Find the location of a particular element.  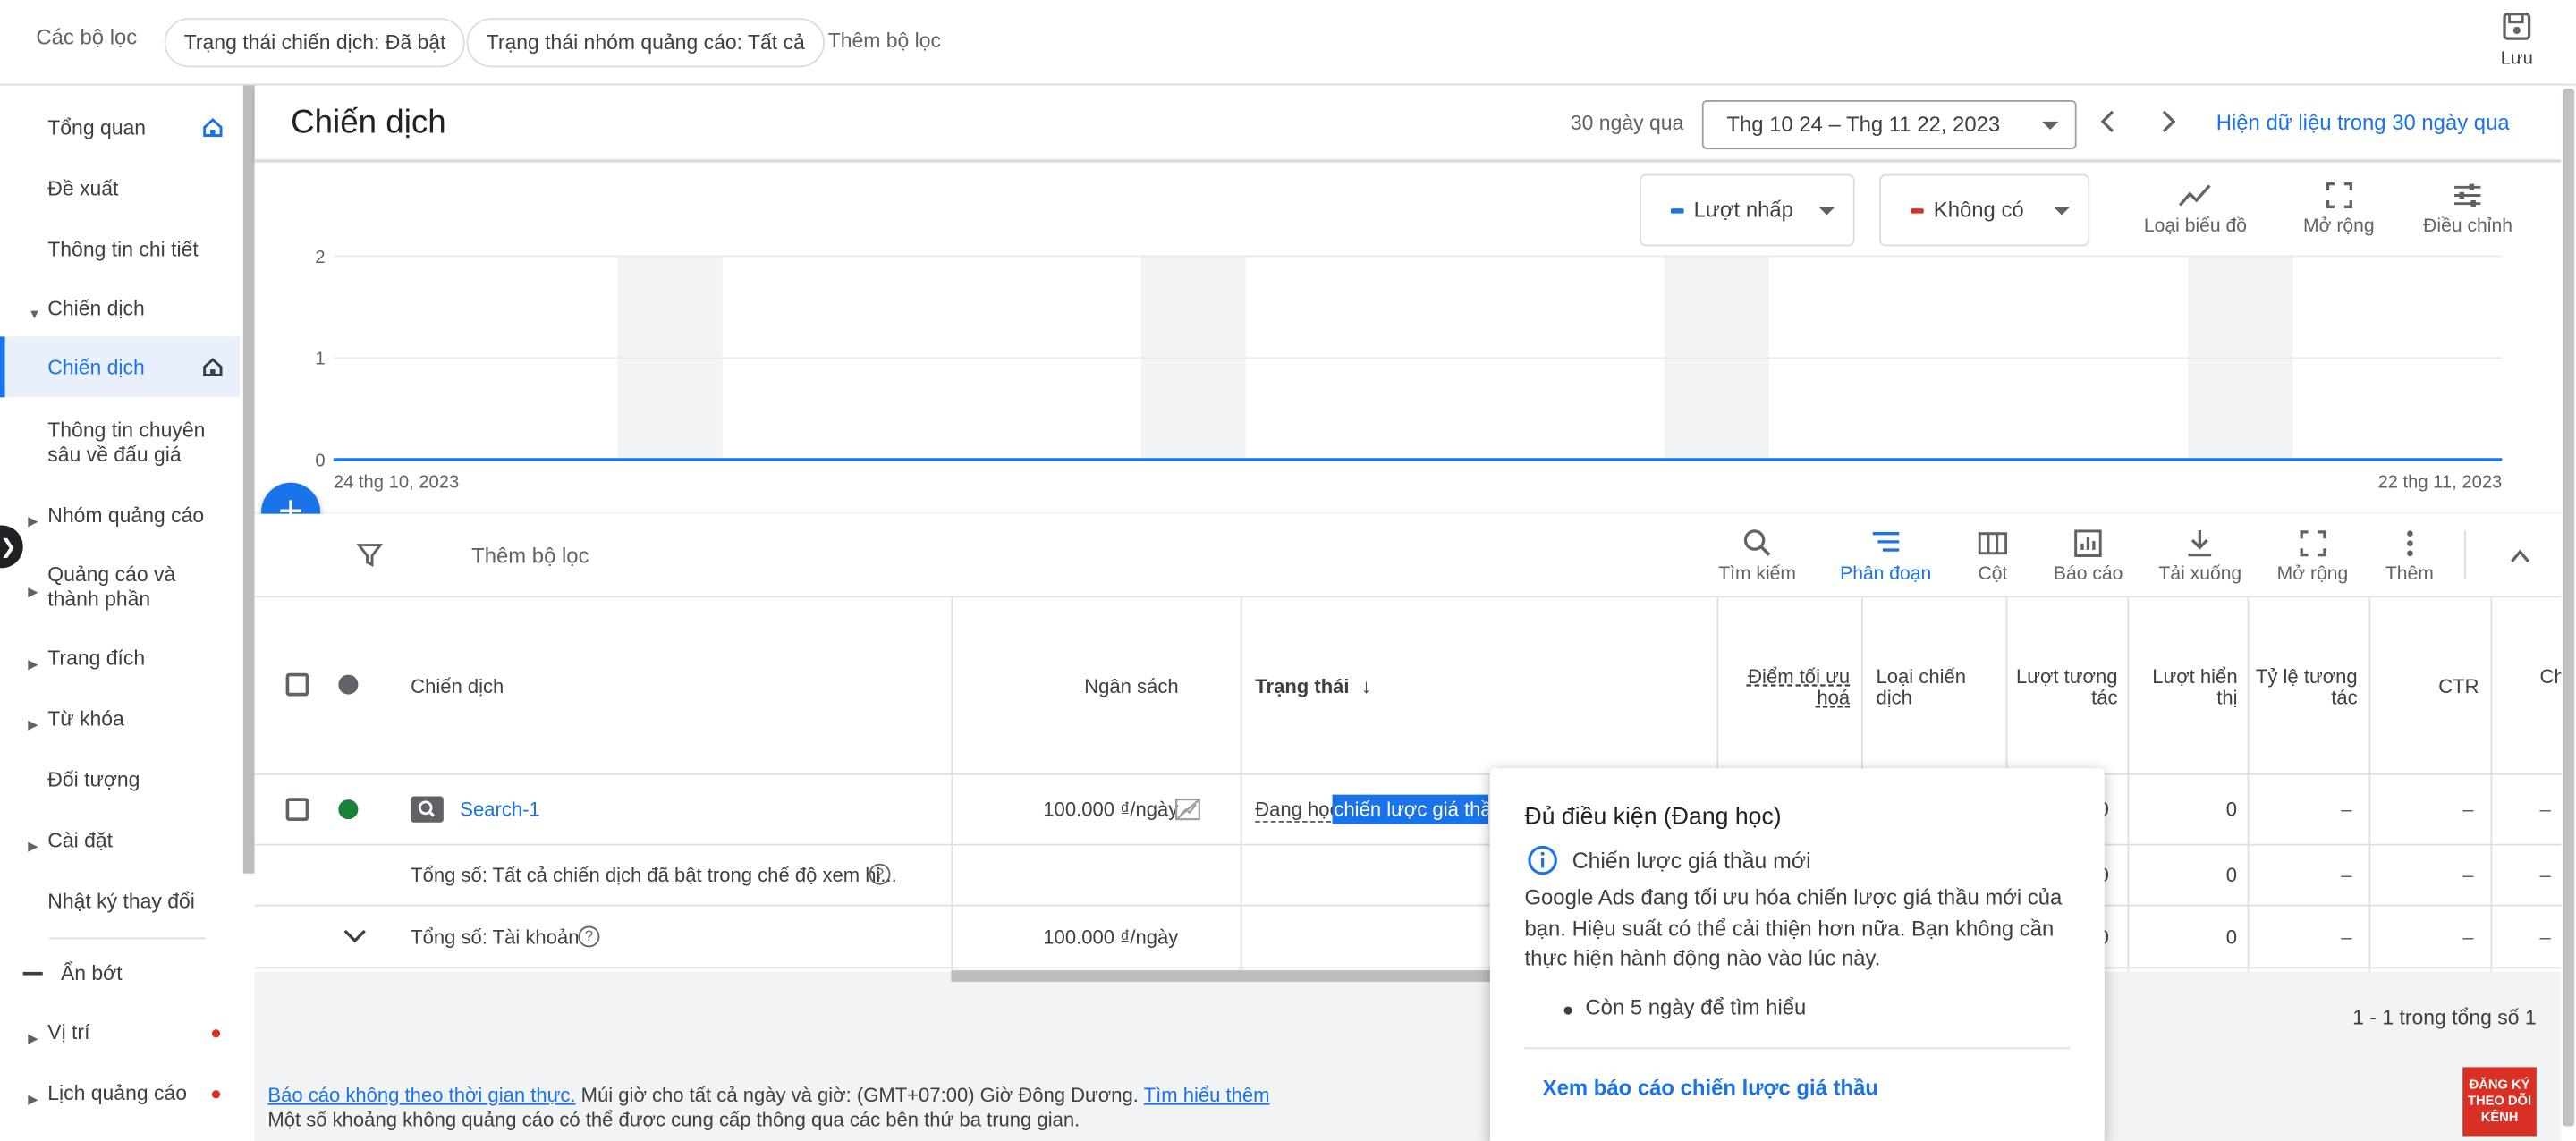

caret-down-icon is located at coordinates (1826, 212).